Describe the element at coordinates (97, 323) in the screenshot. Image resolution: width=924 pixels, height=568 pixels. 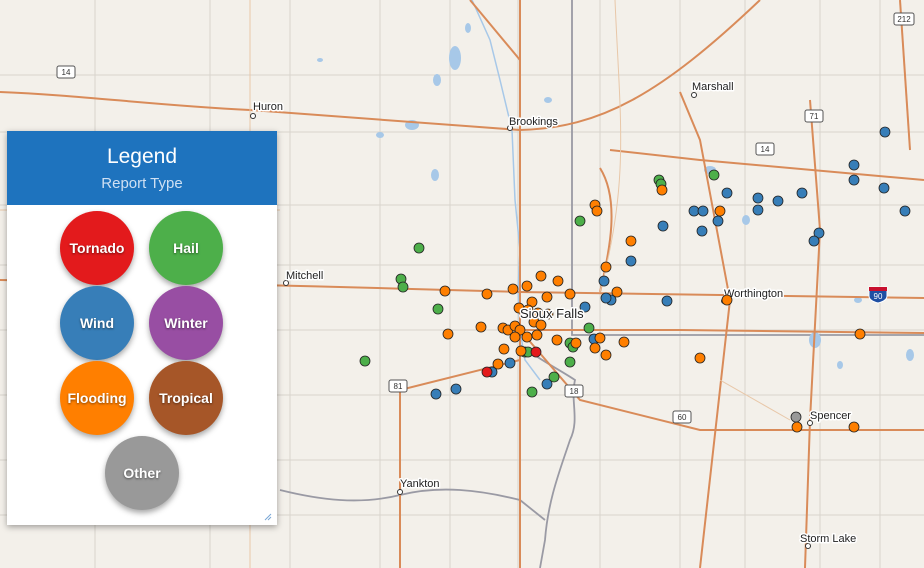
I see `legend-wind-button: Wind` at that location.